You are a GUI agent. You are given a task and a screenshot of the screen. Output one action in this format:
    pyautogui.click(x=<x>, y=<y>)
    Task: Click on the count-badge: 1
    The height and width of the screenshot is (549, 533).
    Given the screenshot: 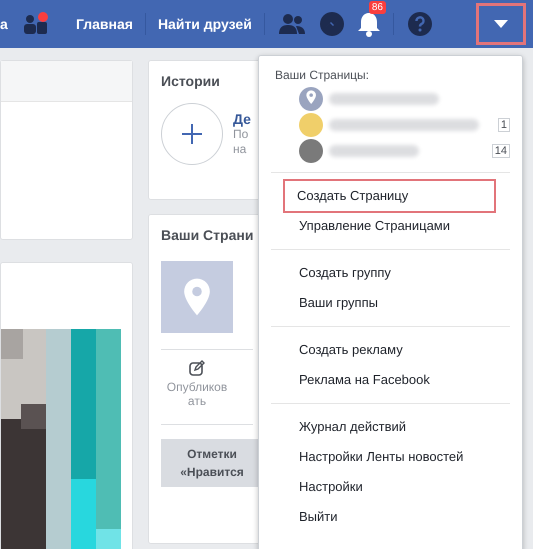 What is the action you would take?
    pyautogui.click(x=504, y=125)
    